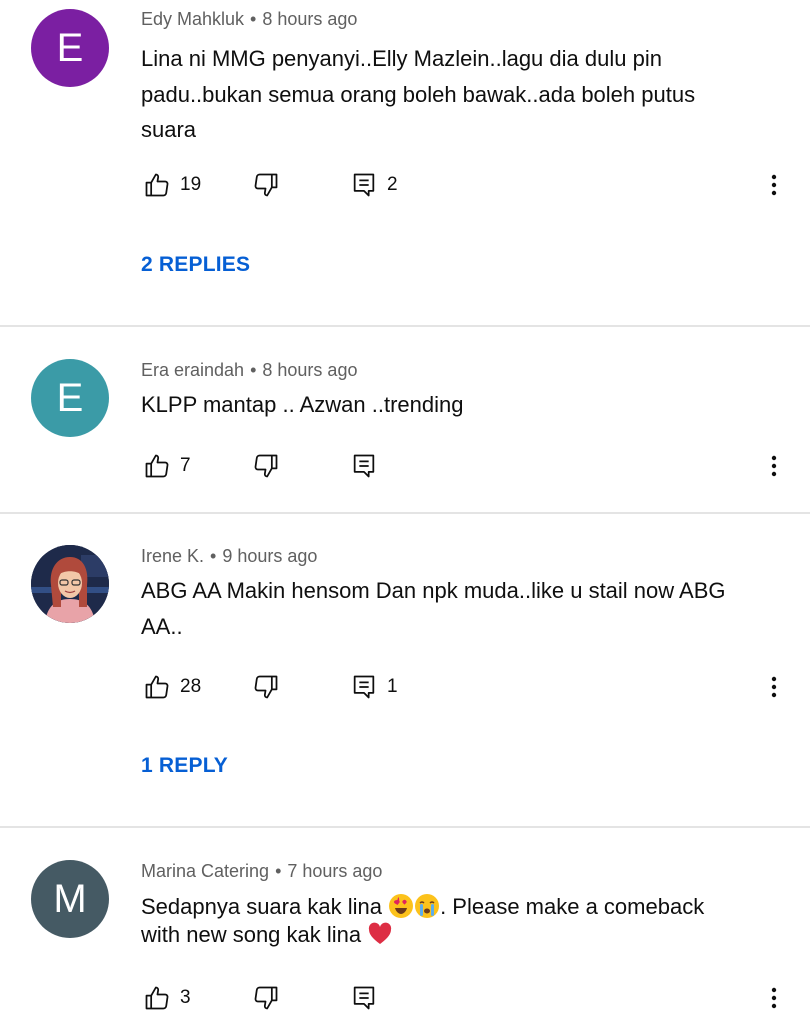 The width and height of the screenshot is (810, 1024). Describe the element at coordinates (162, 626) in the screenshot. I see `comment-text-line: AA..` at that location.